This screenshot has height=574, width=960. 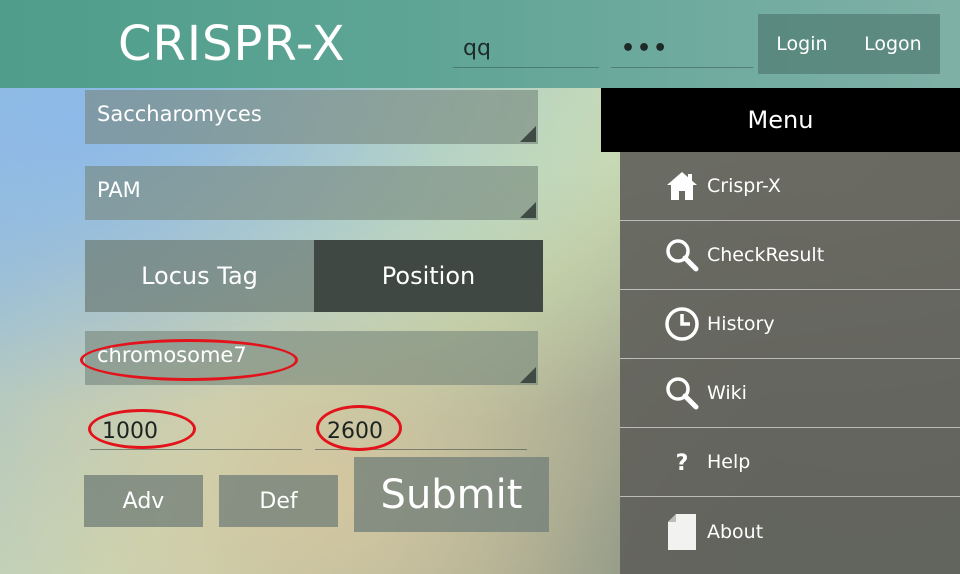 What do you see at coordinates (780, 120) in the screenshot?
I see `menu-header: Menu` at bounding box center [780, 120].